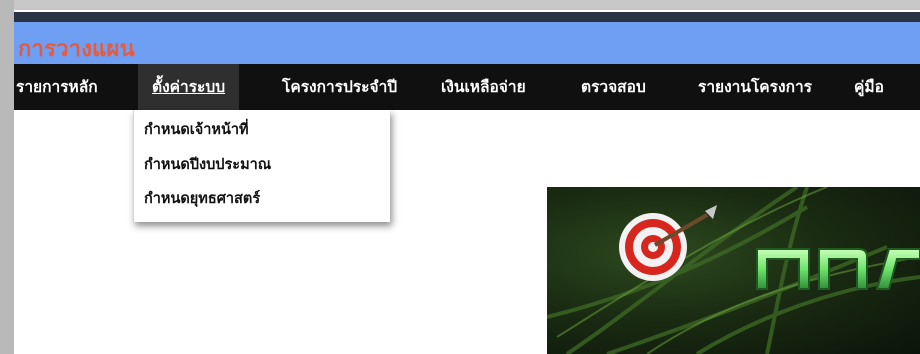 Image resolution: width=920 pixels, height=354 pixels. Describe the element at coordinates (57, 87) in the screenshot. I see `menu-item-main-list: รายการหลัก` at that location.